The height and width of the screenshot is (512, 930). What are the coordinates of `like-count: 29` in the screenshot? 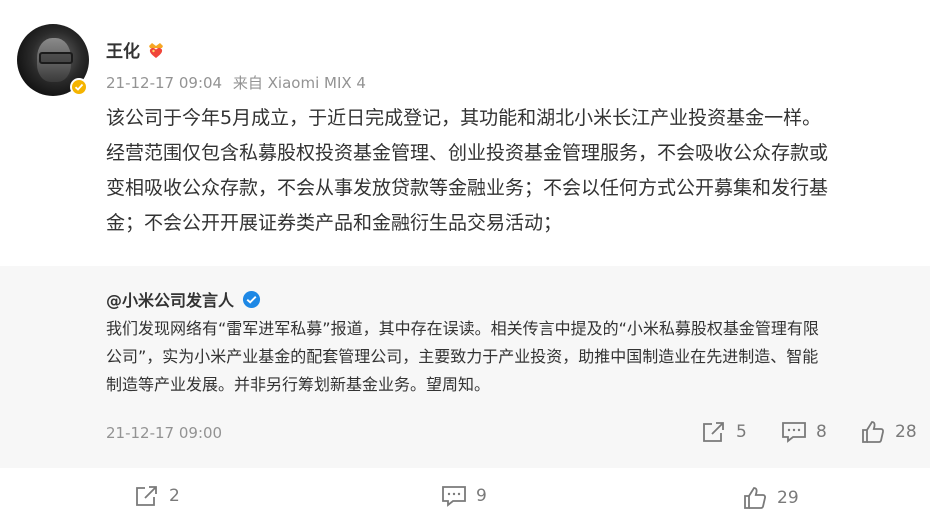 It's located at (788, 498).